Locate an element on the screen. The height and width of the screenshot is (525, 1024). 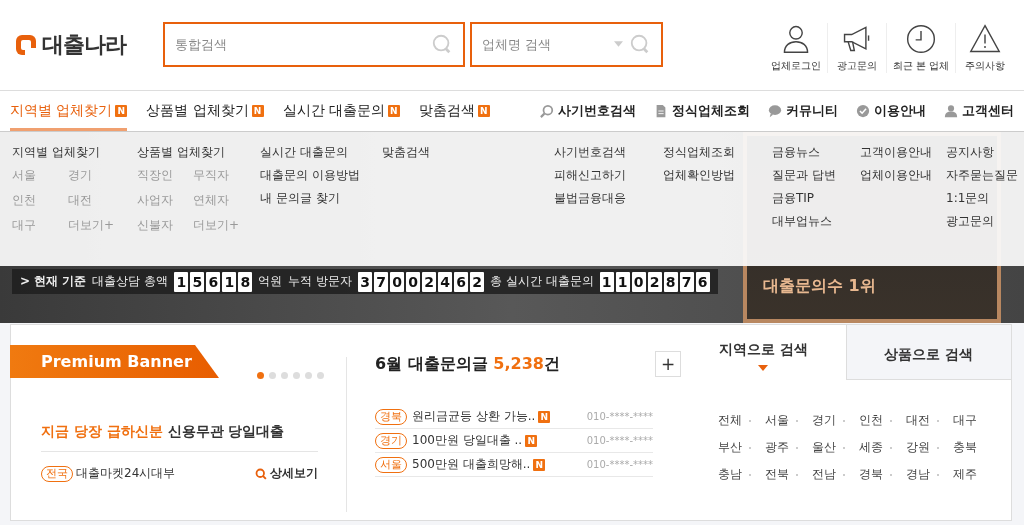
company-name: 대출마켓24시대부 is located at coordinates (126, 473).